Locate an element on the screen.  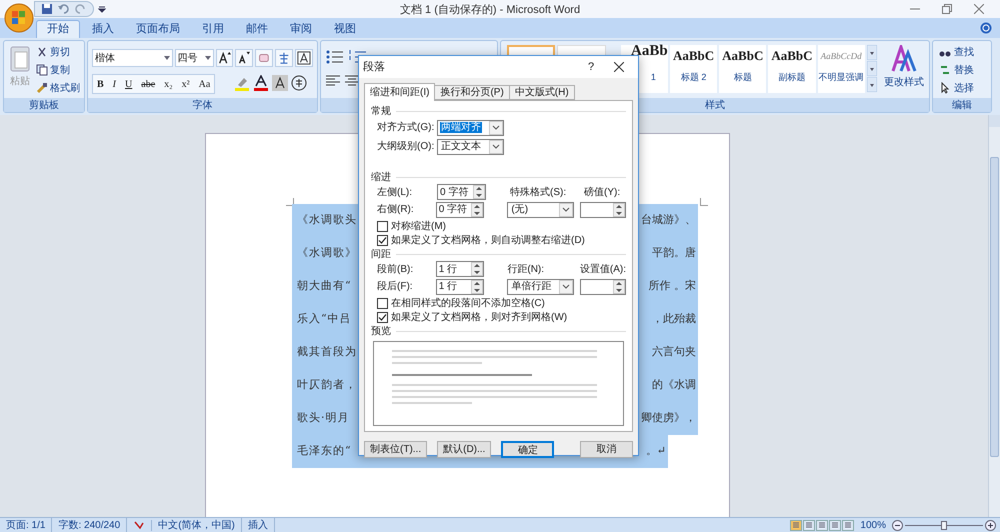
clipboard-button: 格式刷 is located at coordinates (58, 88).